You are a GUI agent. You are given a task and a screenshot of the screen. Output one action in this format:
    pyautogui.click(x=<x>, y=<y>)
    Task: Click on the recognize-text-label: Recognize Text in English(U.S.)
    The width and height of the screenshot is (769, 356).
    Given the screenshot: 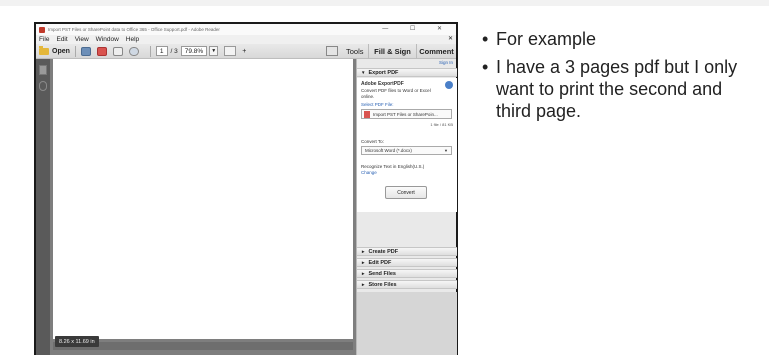 What is the action you would take?
    pyautogui.click(x=393, y=166)
    